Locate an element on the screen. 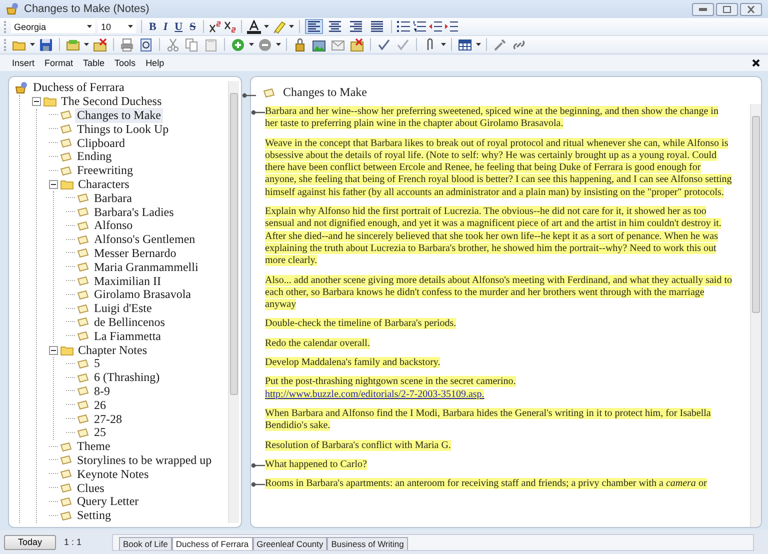  font-color-icon is located at coordinates (253, 27).